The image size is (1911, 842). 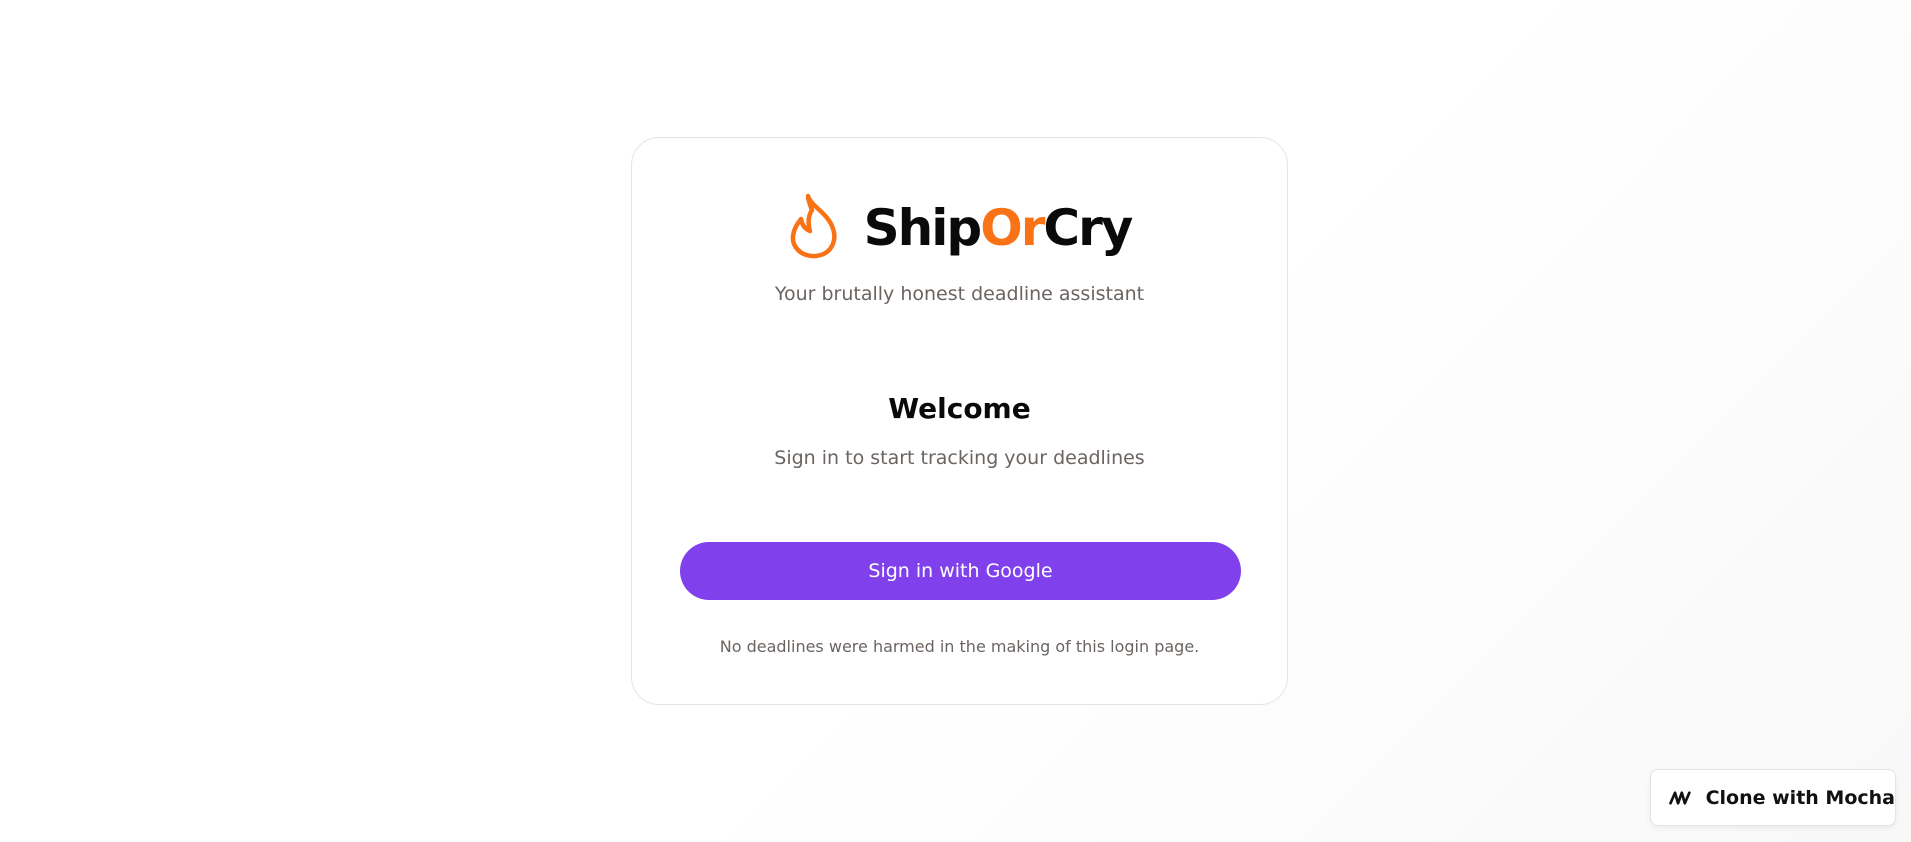 What do you see at coordinates (813, 226) in the screenshot?
I see `flame-icon` at bounding box center [813, 226].